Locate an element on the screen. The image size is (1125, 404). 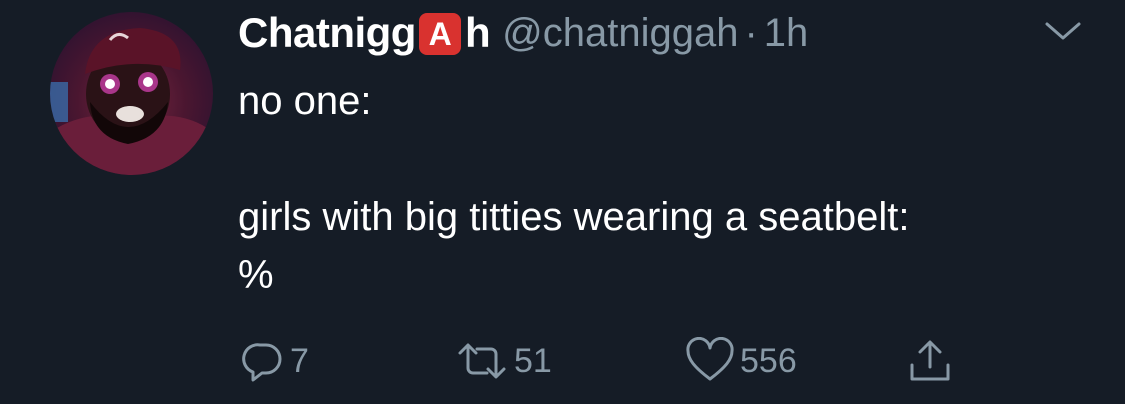
share-button is located at coordinates (930, 361).